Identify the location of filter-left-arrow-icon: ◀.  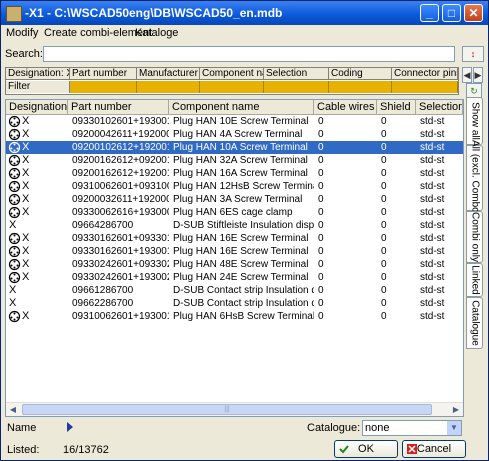
(467, 75).